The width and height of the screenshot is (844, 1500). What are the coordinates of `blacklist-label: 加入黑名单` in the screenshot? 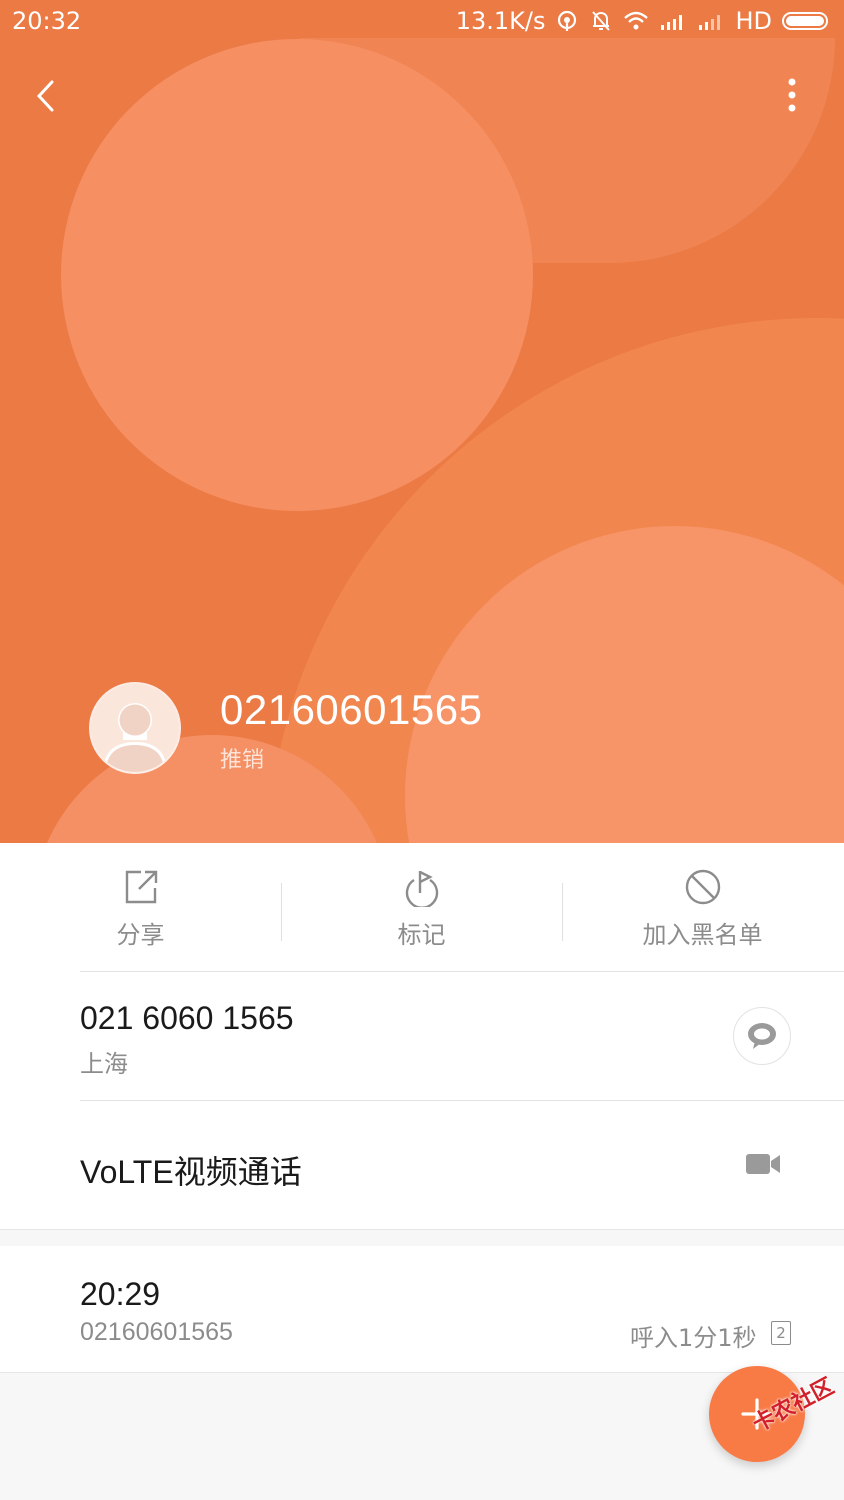 It's located at (702, 935).